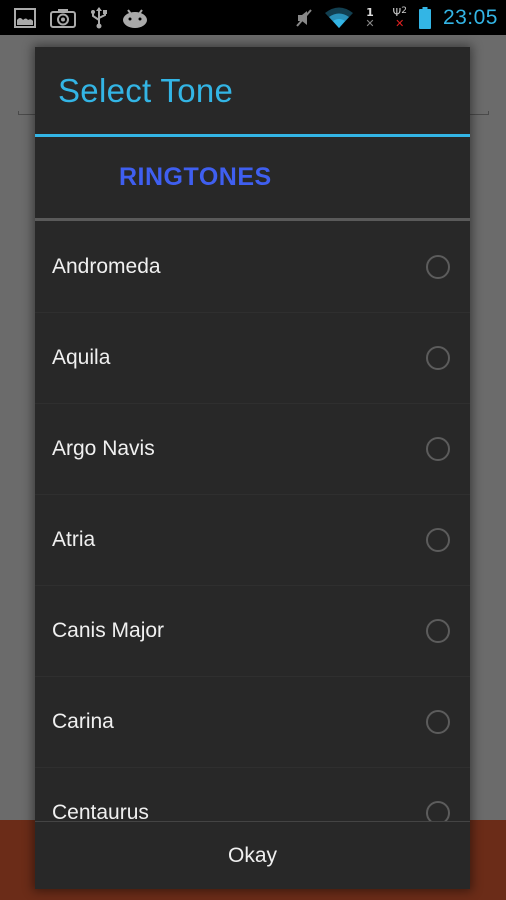  Describe the element at coordinates (252, 794) in the screenshot. I see `ringtone-item-centaurus: Centaurus` at that location.